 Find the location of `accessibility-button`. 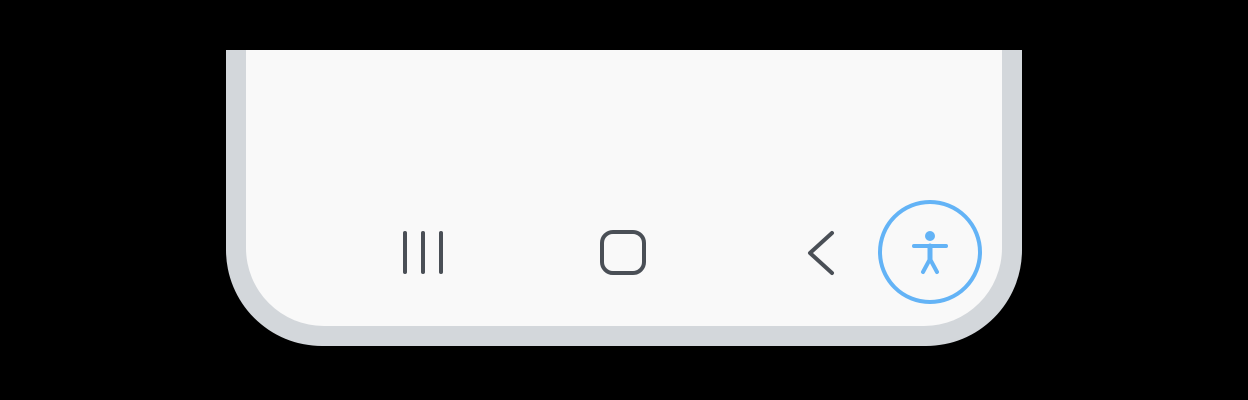

accessibility-button is located at coordinates (930, 253).